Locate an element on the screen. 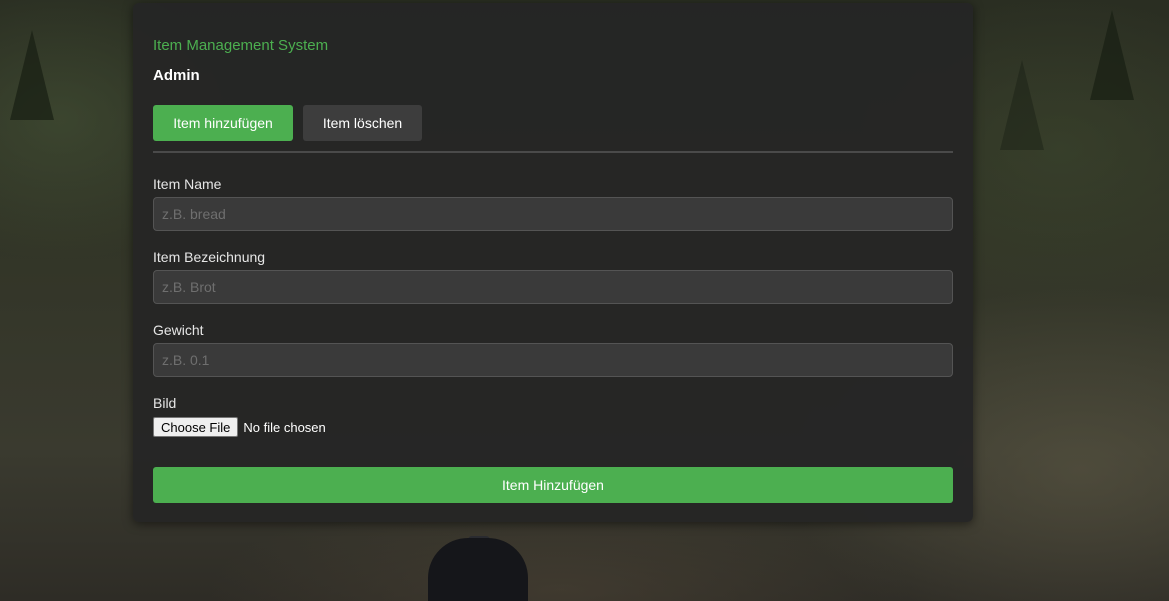 This screenshot has height=601, width=1169. file-status-text: No file chosen is located at coordinates (284, 427).